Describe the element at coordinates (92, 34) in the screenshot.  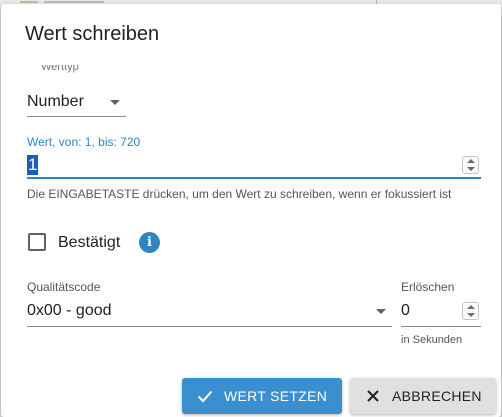
I see `dialog-title: Wert schreiben` at that location.